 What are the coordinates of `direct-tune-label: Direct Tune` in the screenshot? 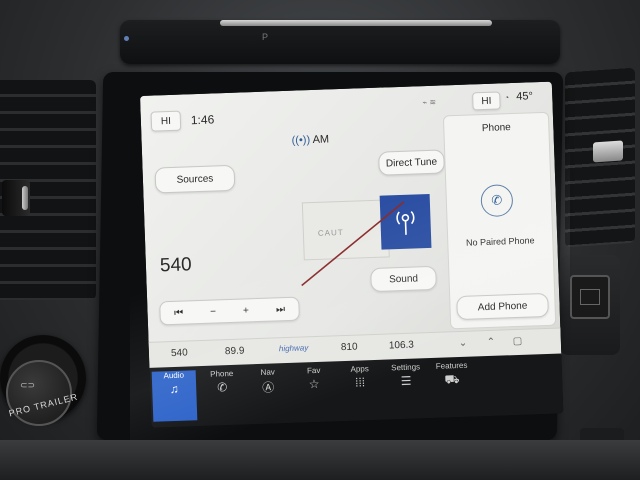 It's located at (411, 162).